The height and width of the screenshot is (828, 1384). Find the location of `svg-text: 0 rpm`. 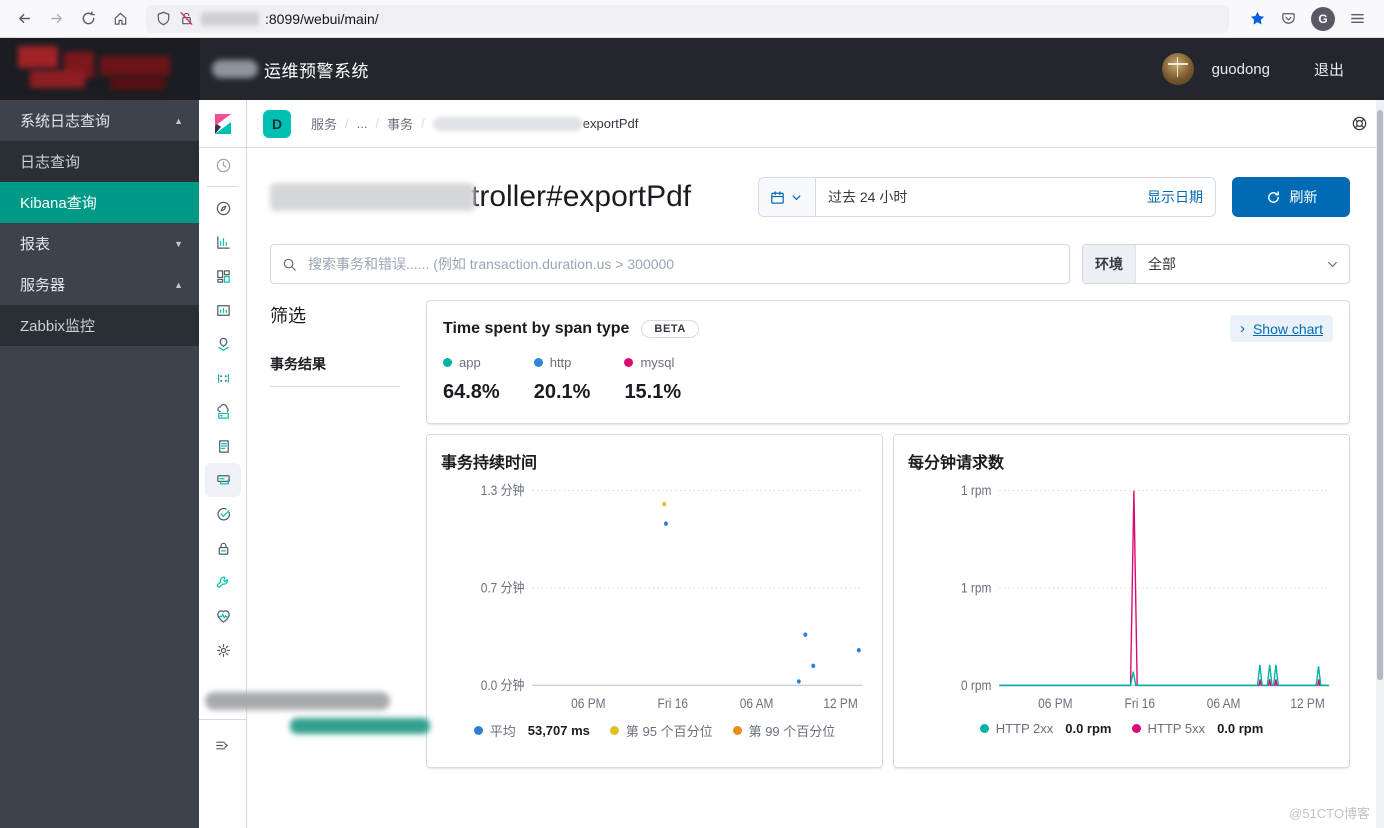

svg-text: 0 rpm is located at coordinates (976, 685).